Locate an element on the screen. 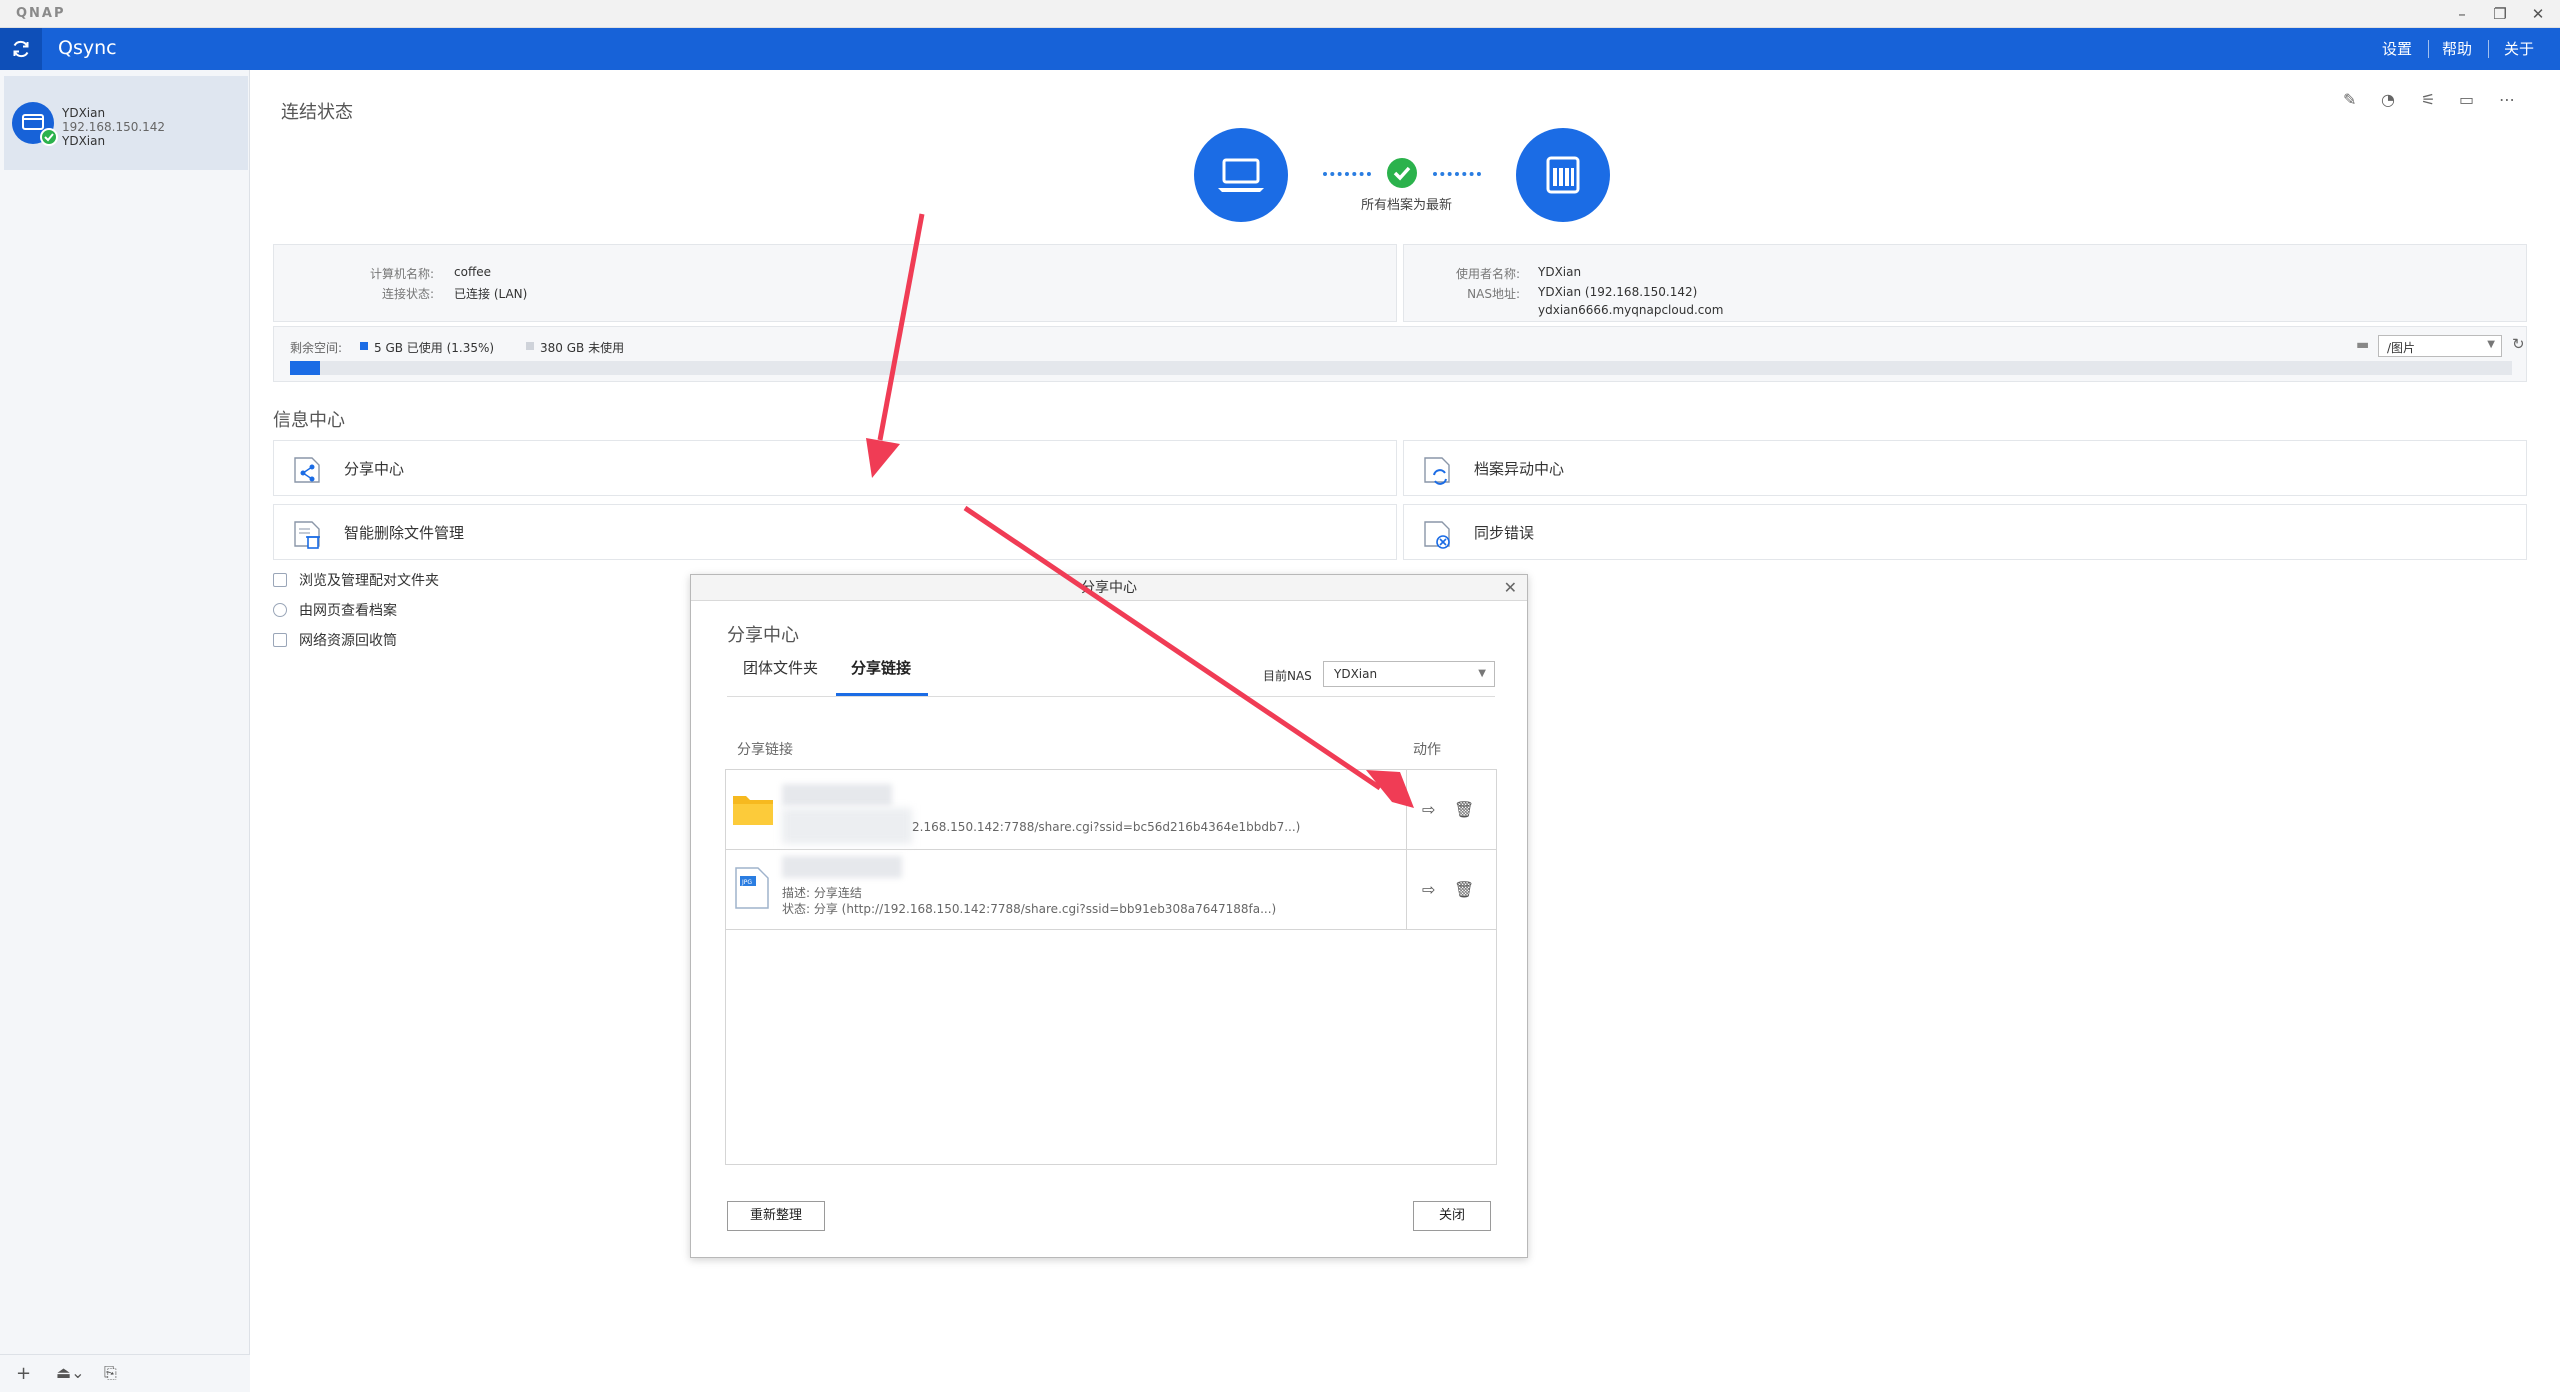 Image resolution: width=2560 pixels, height=1392 pixels. username-value: YDXian is located at coordinates (1560, 272).